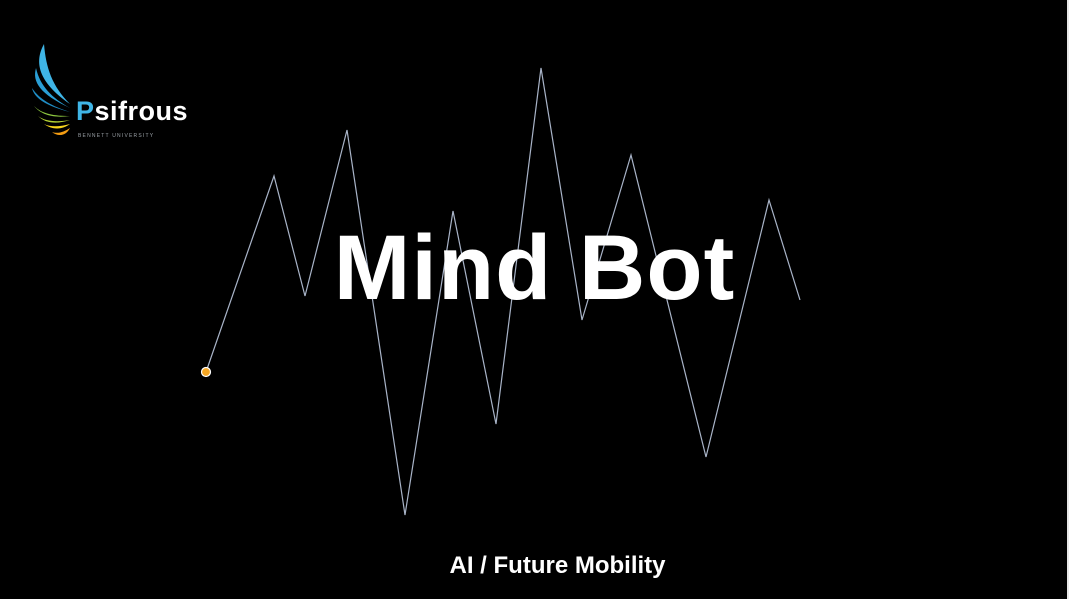 The image size is (1069, 599). I want to click on slide-title: Mind Bot, so click(534, 268).